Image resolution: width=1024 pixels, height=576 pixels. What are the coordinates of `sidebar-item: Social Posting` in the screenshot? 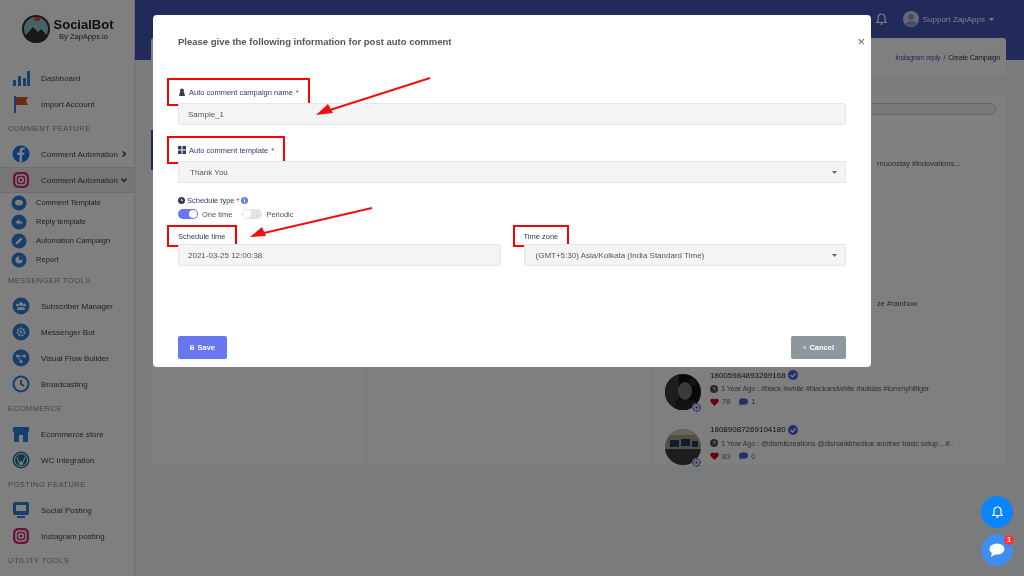 It's located at (67, 510).